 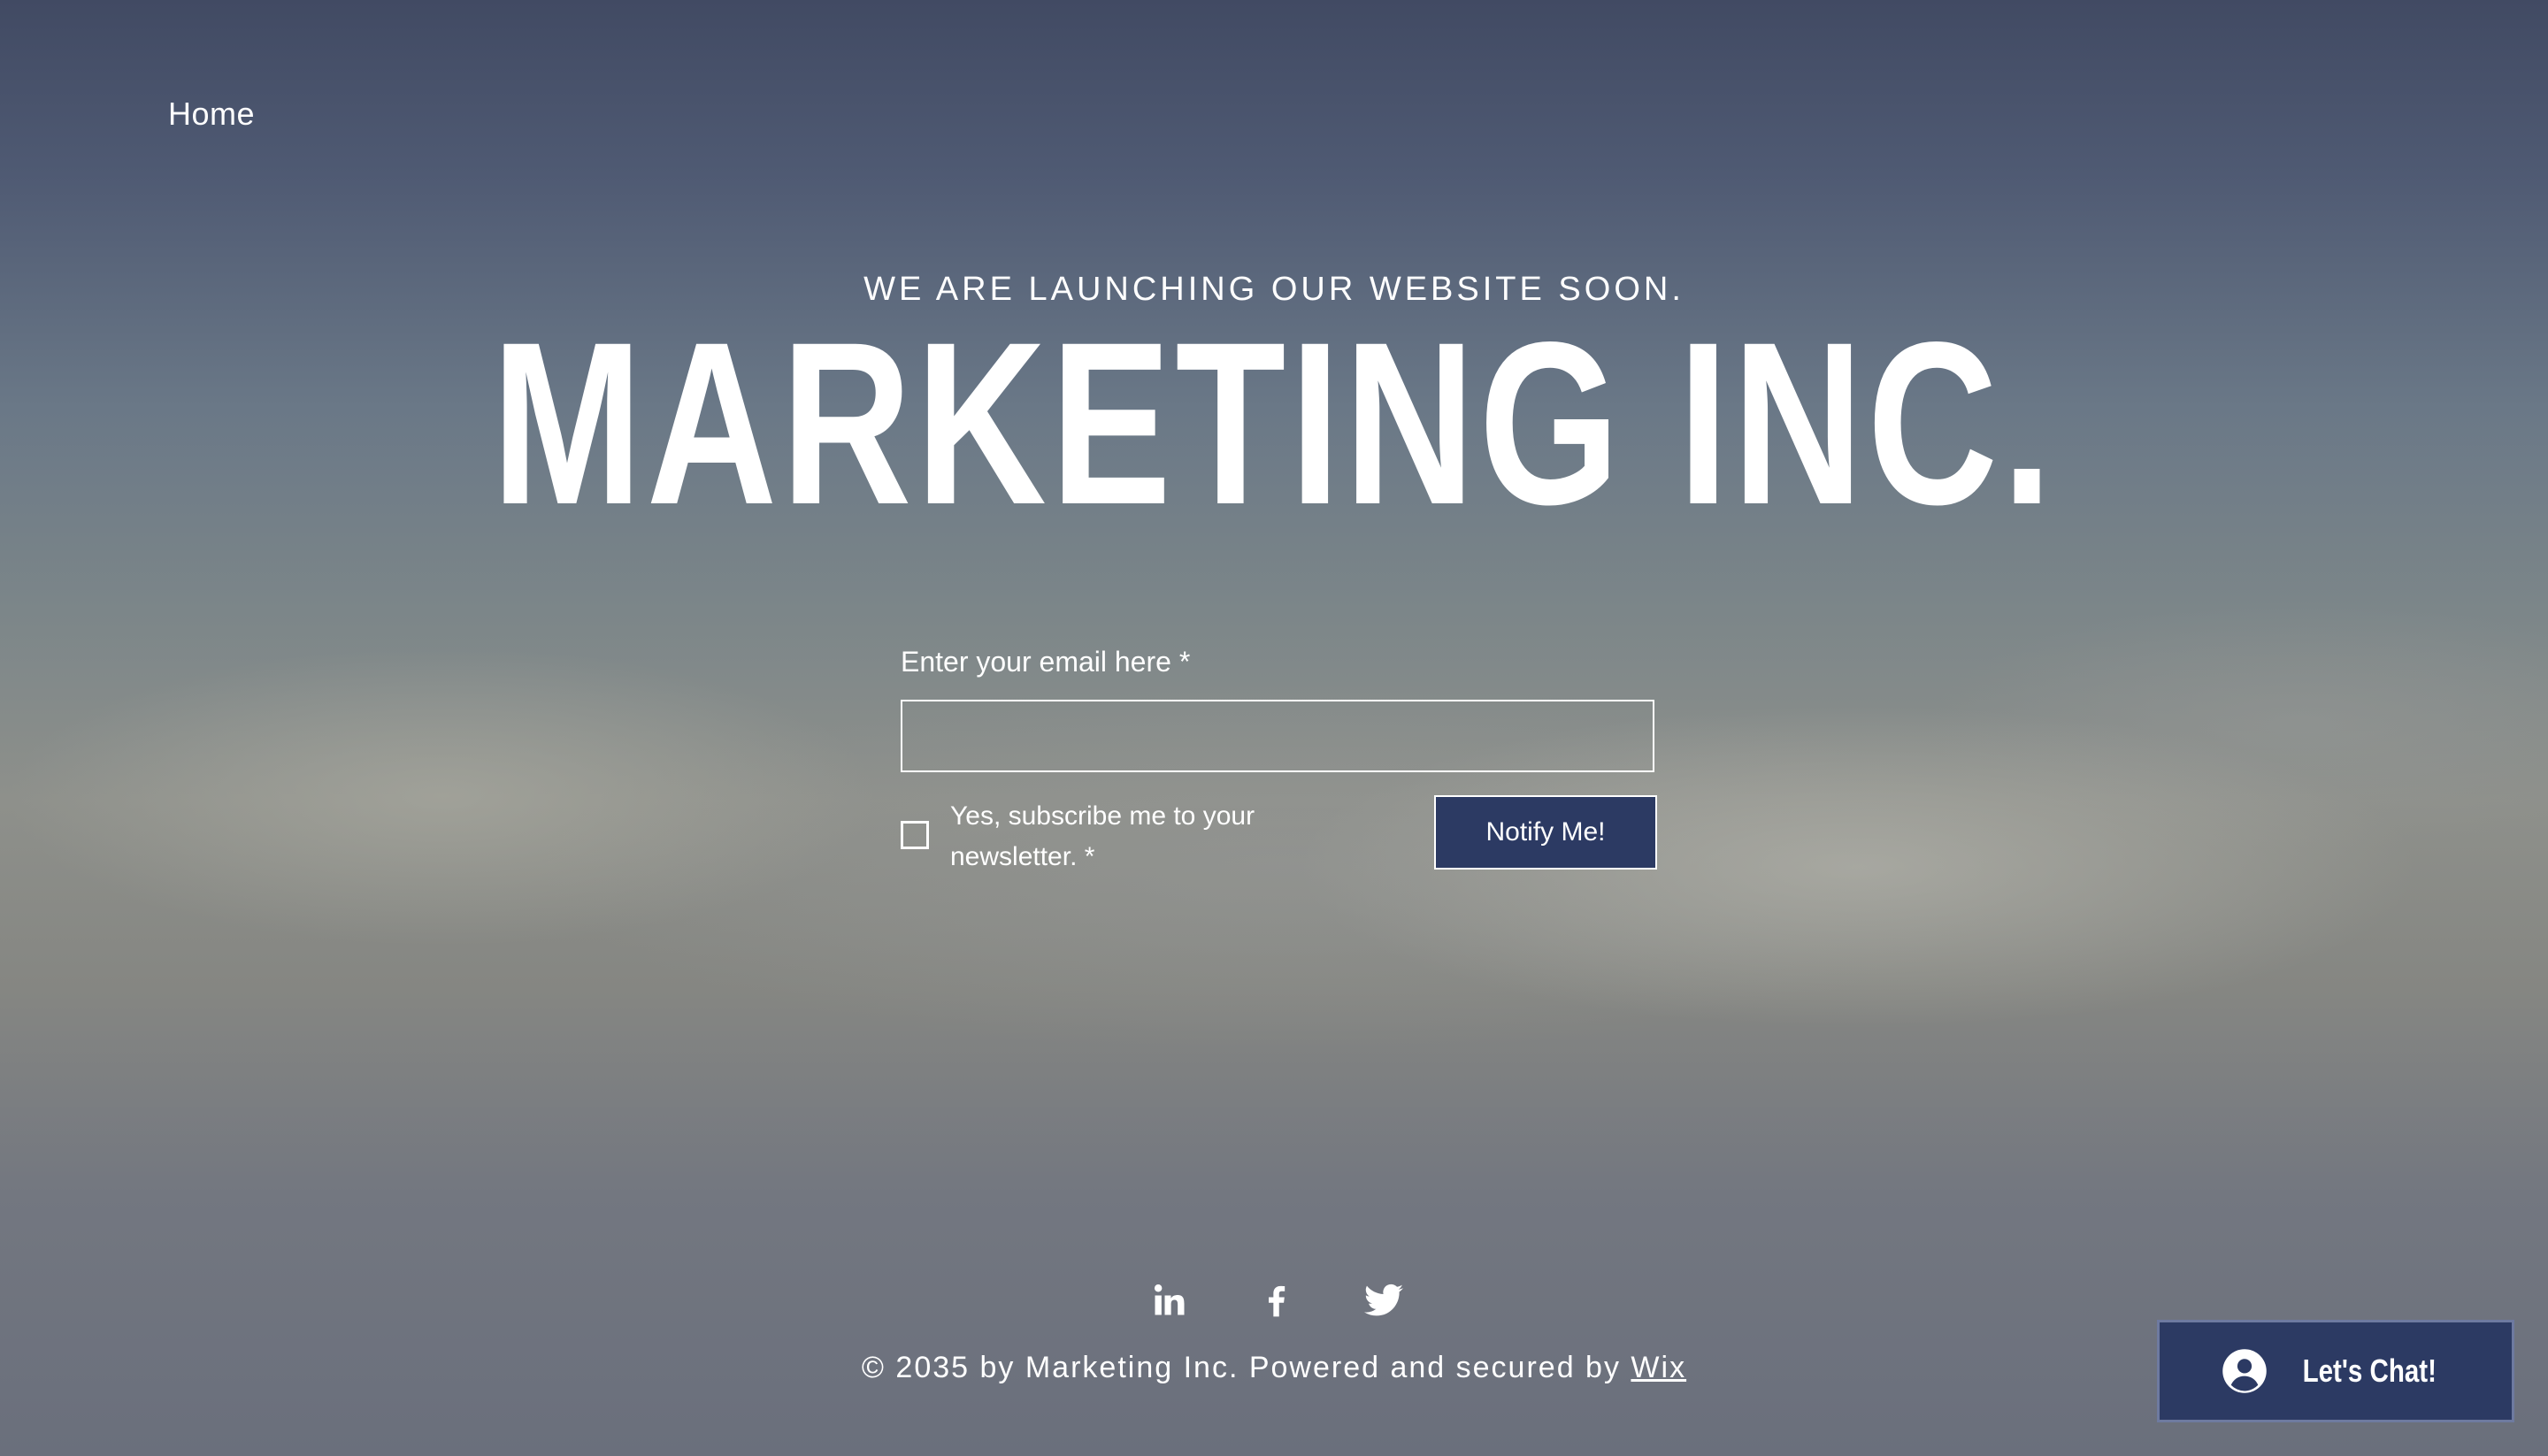 What do you see at coordinates (915, 835) in the screenshot?
I see `newsletter-checkbox` at bounding box center [915, 835].